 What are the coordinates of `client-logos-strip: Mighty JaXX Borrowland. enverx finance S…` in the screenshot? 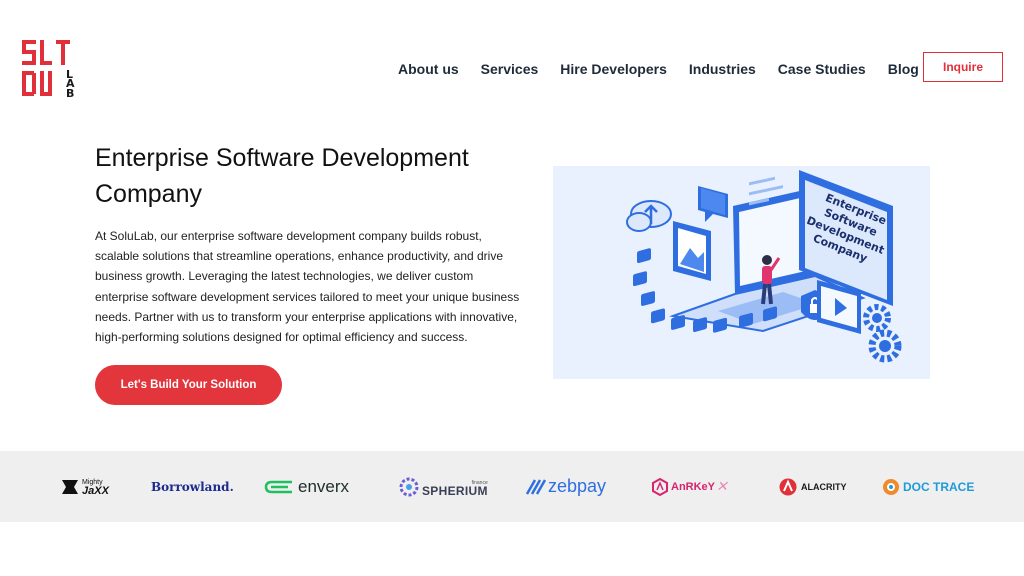 It's located at (512, 486).